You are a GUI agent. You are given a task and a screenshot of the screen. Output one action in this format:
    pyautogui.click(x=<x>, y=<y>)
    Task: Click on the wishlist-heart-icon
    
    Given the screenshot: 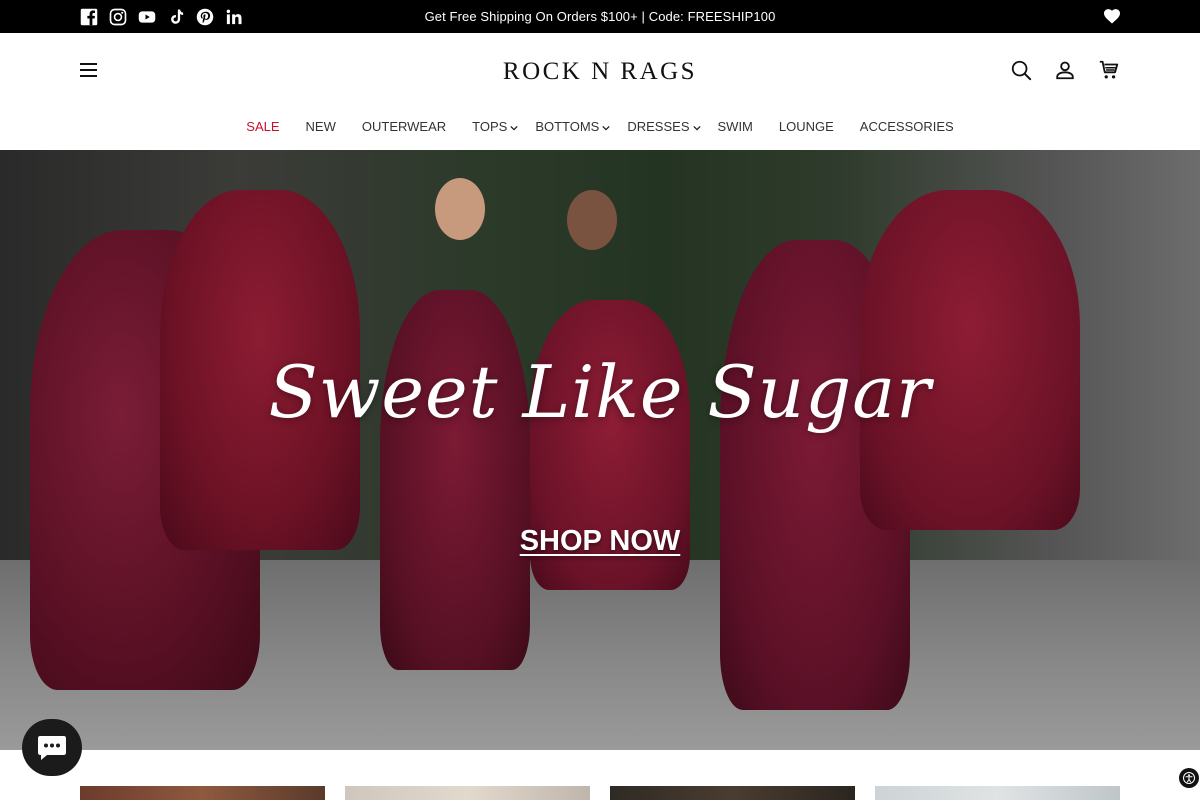 What is the action you would take?
    pyautogui.click(x=1112, y=16)
    